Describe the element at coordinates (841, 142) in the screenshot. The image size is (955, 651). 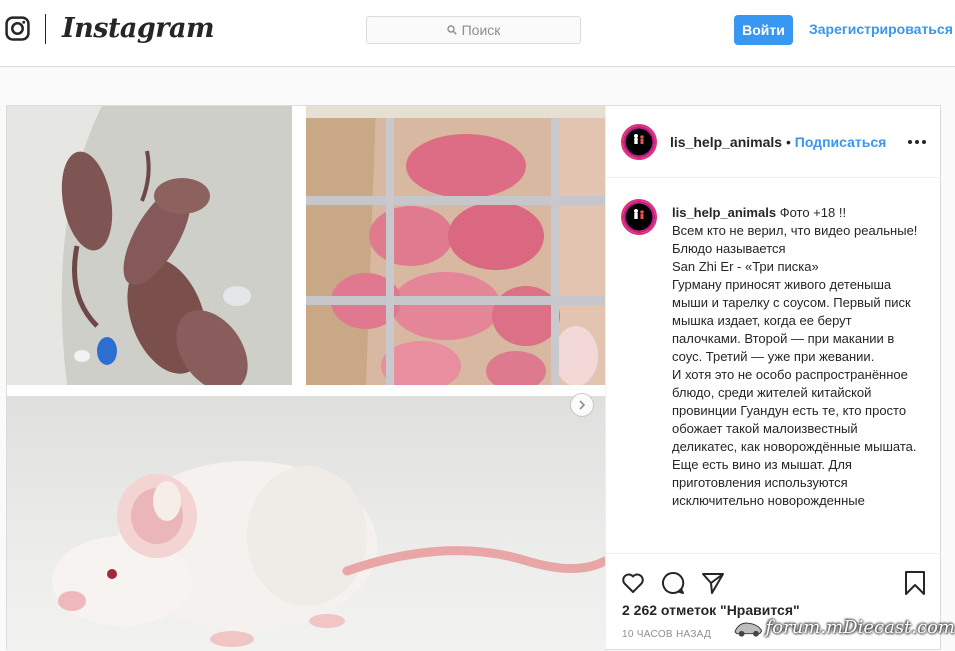
I see `follow-button: Подписаться` at that location.